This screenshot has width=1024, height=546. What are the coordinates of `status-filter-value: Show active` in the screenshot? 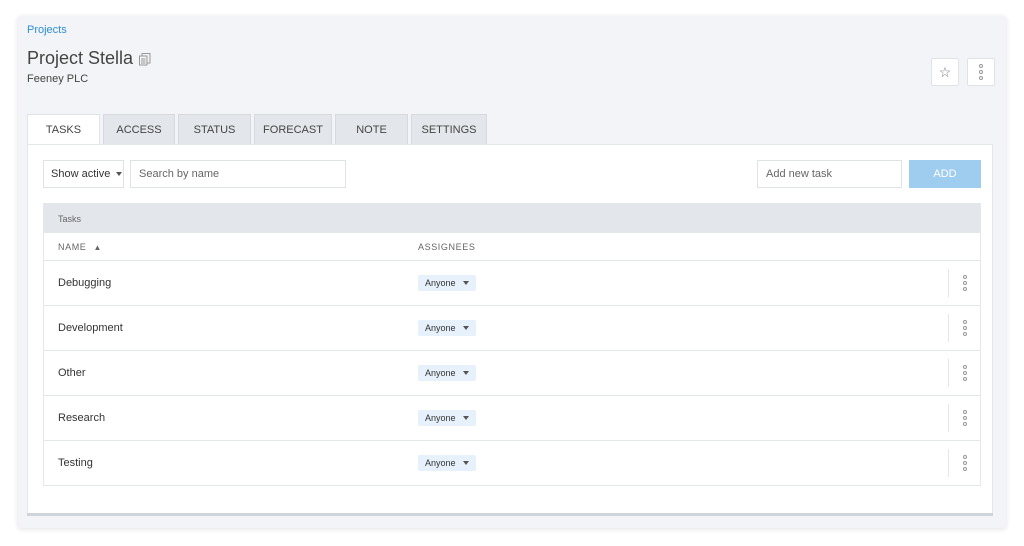 It's located at (81, 174).